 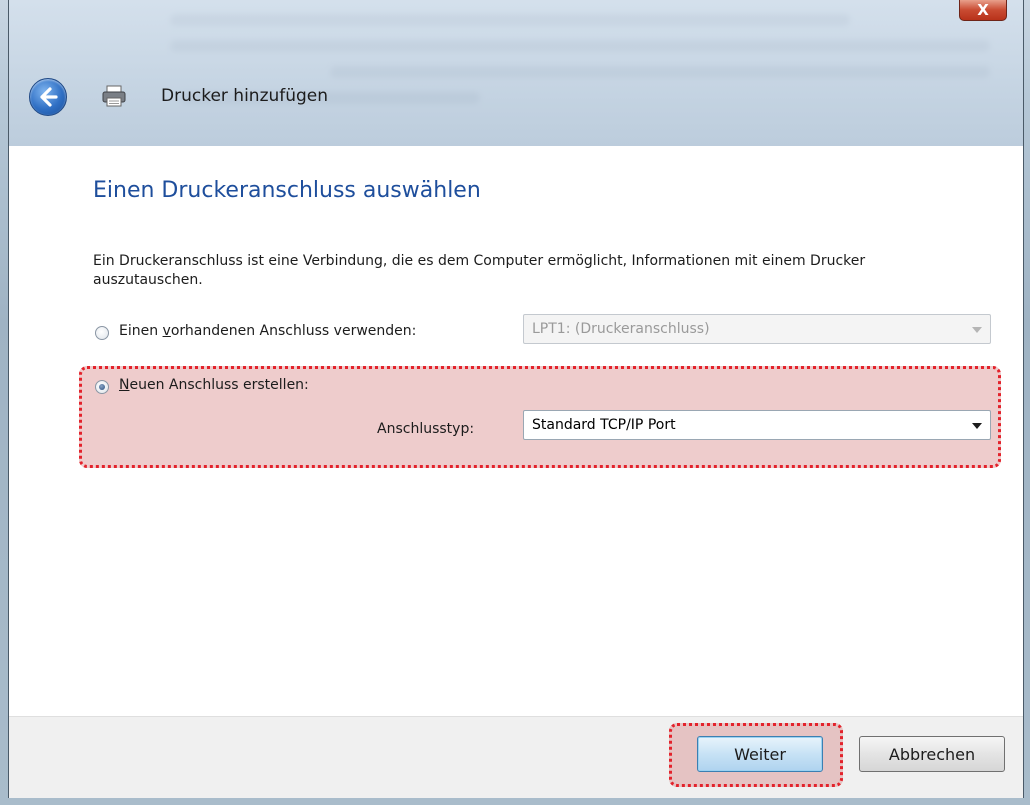 I want to click on existing-port-select: LPT1: (Druckeranschluss), so click(x=757, y=329).